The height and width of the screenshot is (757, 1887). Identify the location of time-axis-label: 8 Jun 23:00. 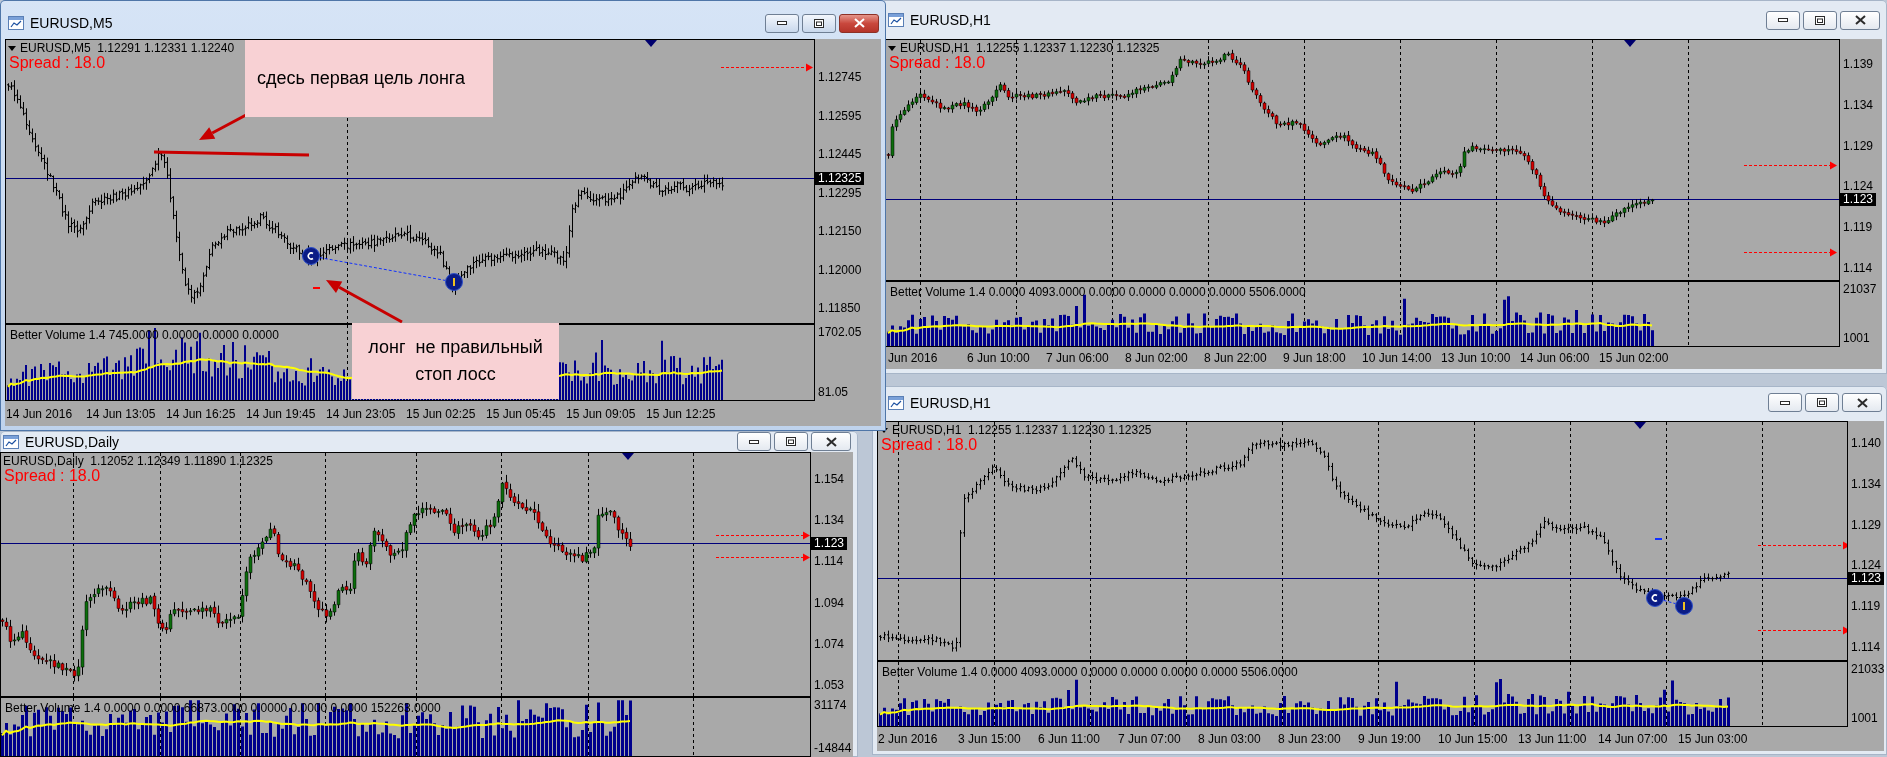
(1309, 739).